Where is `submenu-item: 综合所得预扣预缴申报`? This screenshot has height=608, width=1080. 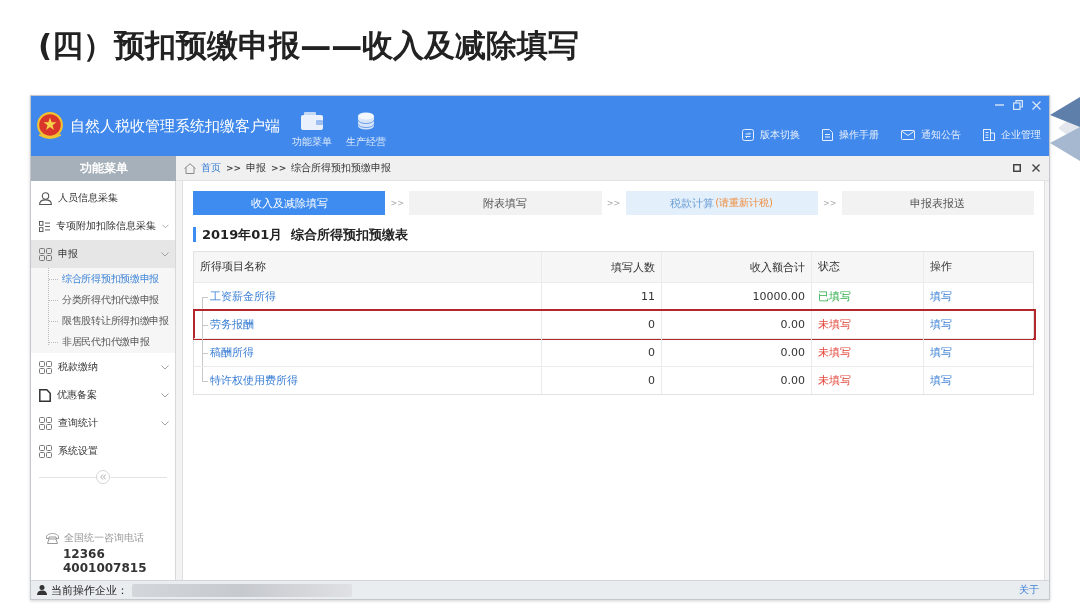
submenu-item: 综合所得预扣预缴申报 is located at coordinates (103, 278).